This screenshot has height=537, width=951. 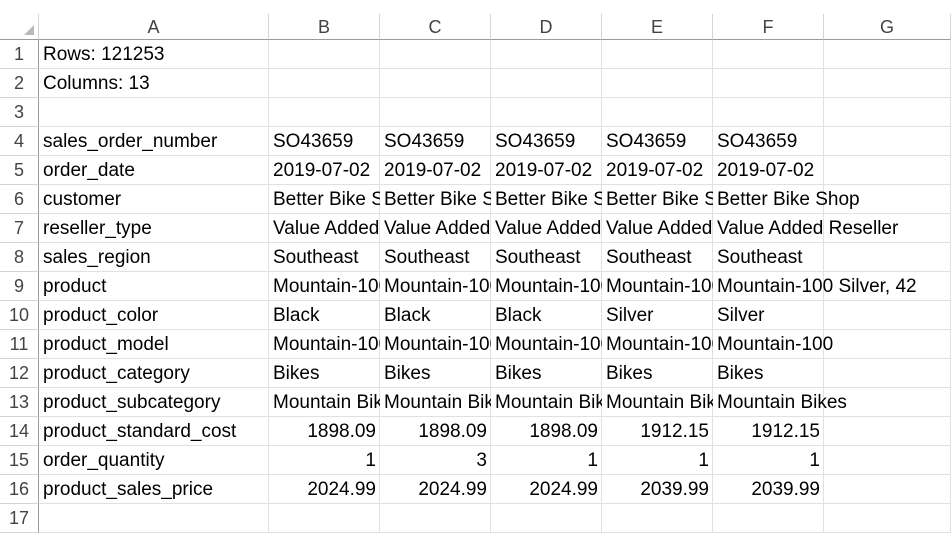 What do you see at coordinates (101, 315) in the screenshot?
I see `cell-value: product_color` at bounding box center [101, 315].